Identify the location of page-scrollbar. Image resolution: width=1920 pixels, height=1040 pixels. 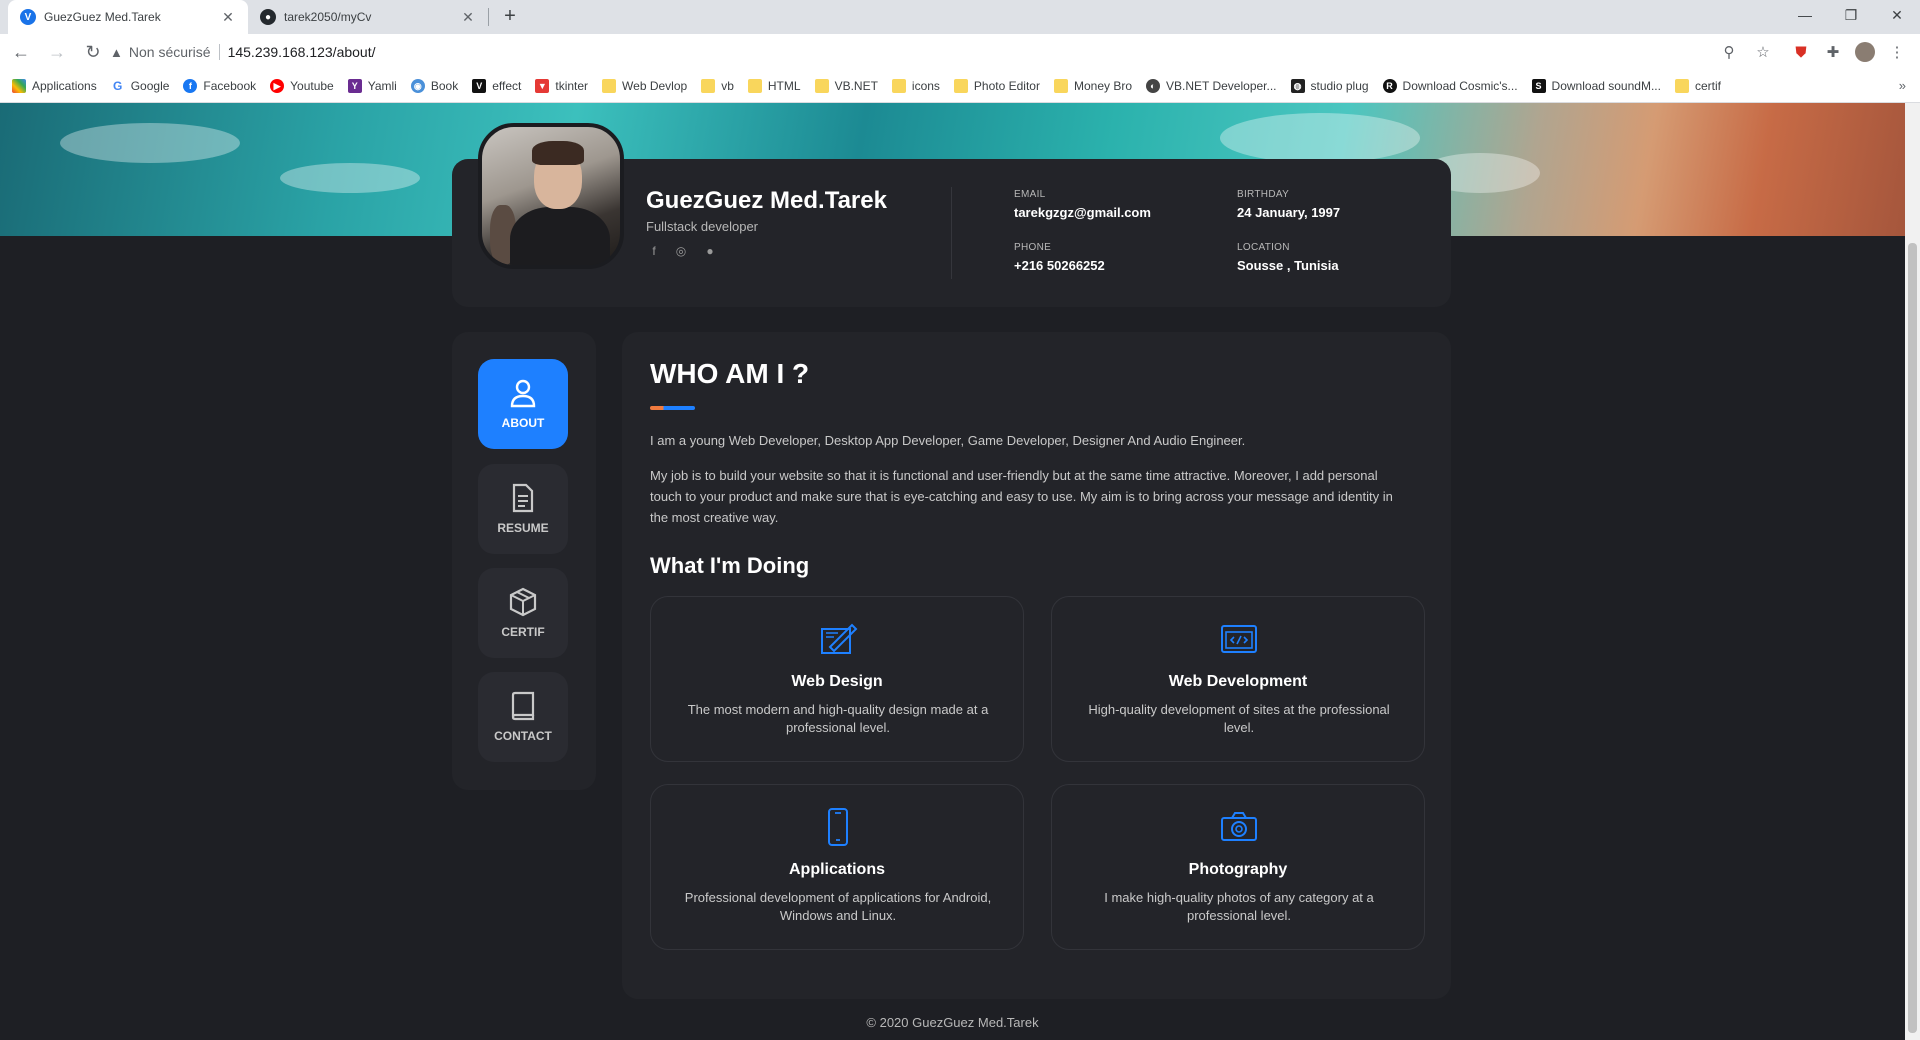
(1912, 571).